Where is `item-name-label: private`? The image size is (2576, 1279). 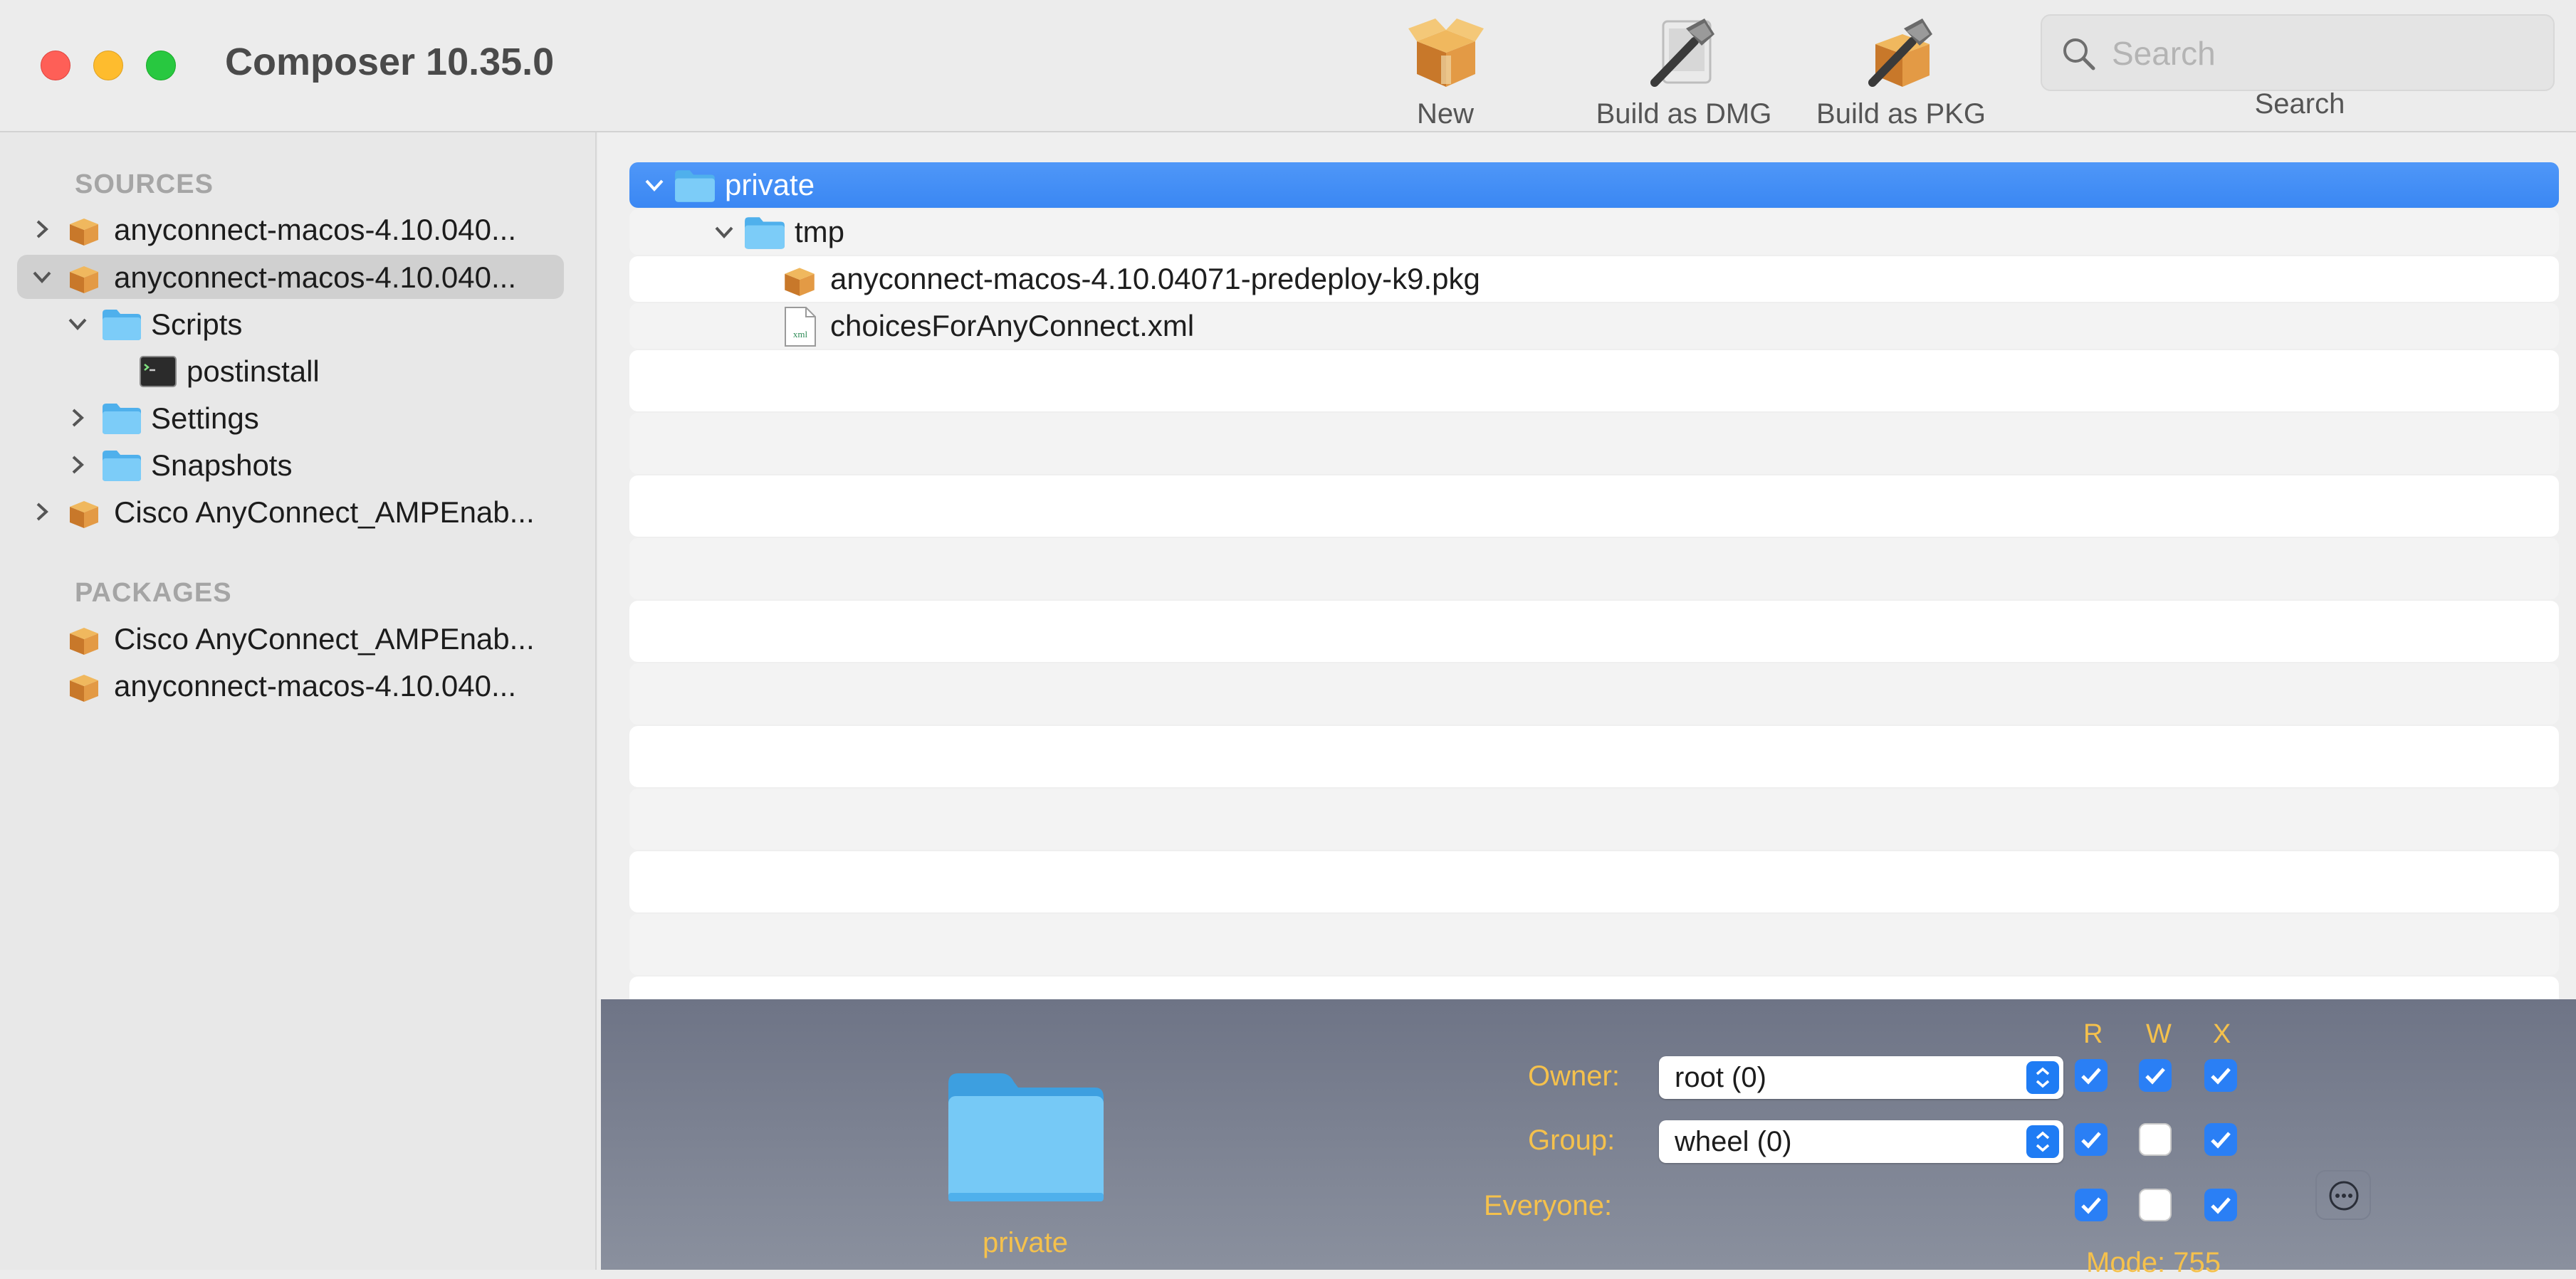
item-name-label: private is located at coordinates (1025, 1242).